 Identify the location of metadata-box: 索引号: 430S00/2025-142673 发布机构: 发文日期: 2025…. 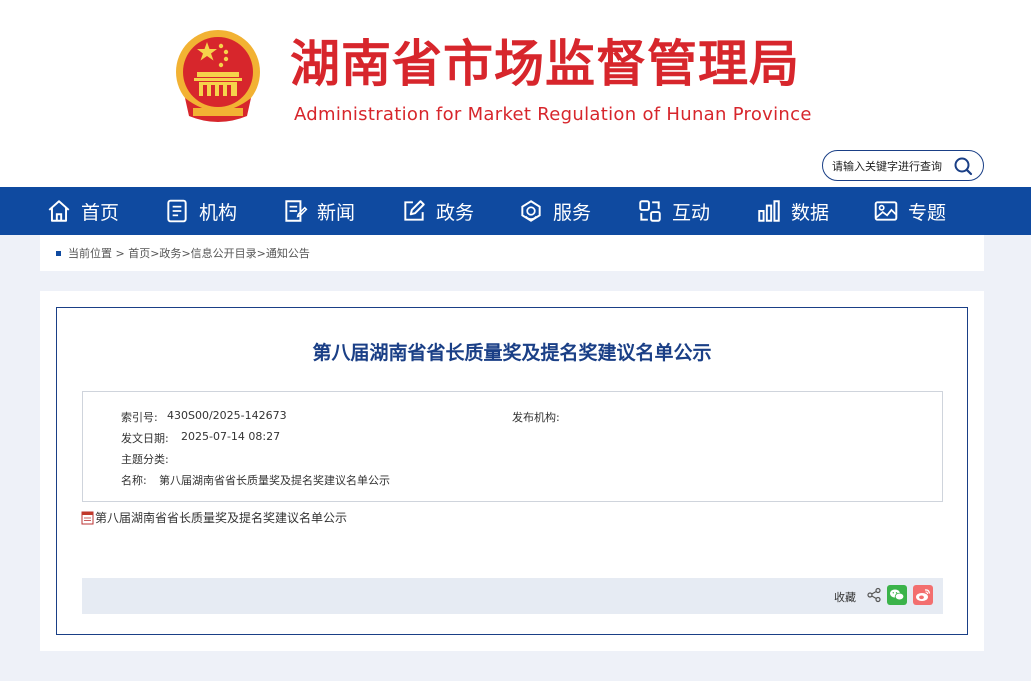
(512, 446).